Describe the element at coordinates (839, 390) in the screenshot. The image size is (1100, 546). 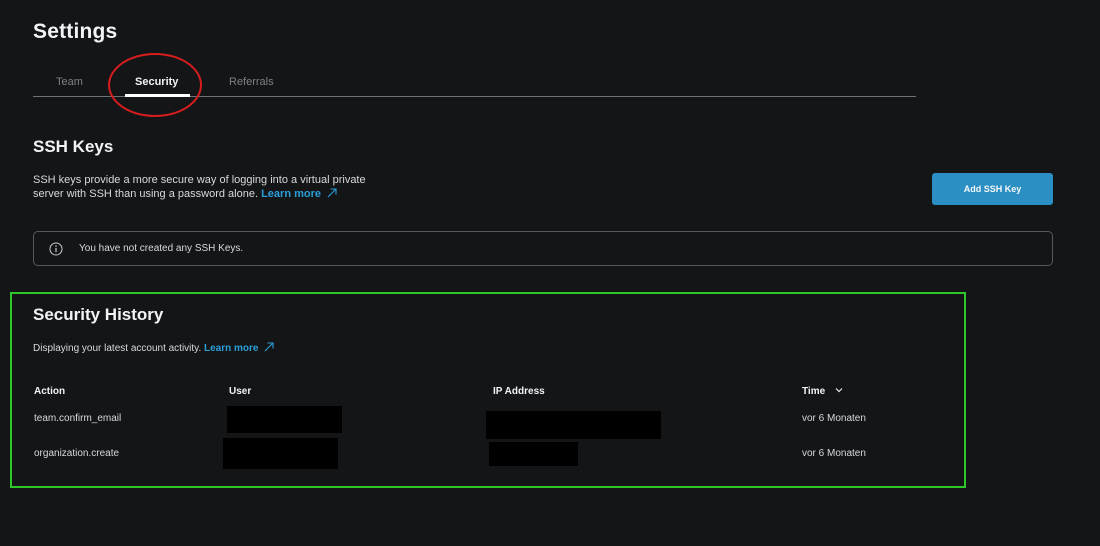
I see `chevron-down-icon` at that location.